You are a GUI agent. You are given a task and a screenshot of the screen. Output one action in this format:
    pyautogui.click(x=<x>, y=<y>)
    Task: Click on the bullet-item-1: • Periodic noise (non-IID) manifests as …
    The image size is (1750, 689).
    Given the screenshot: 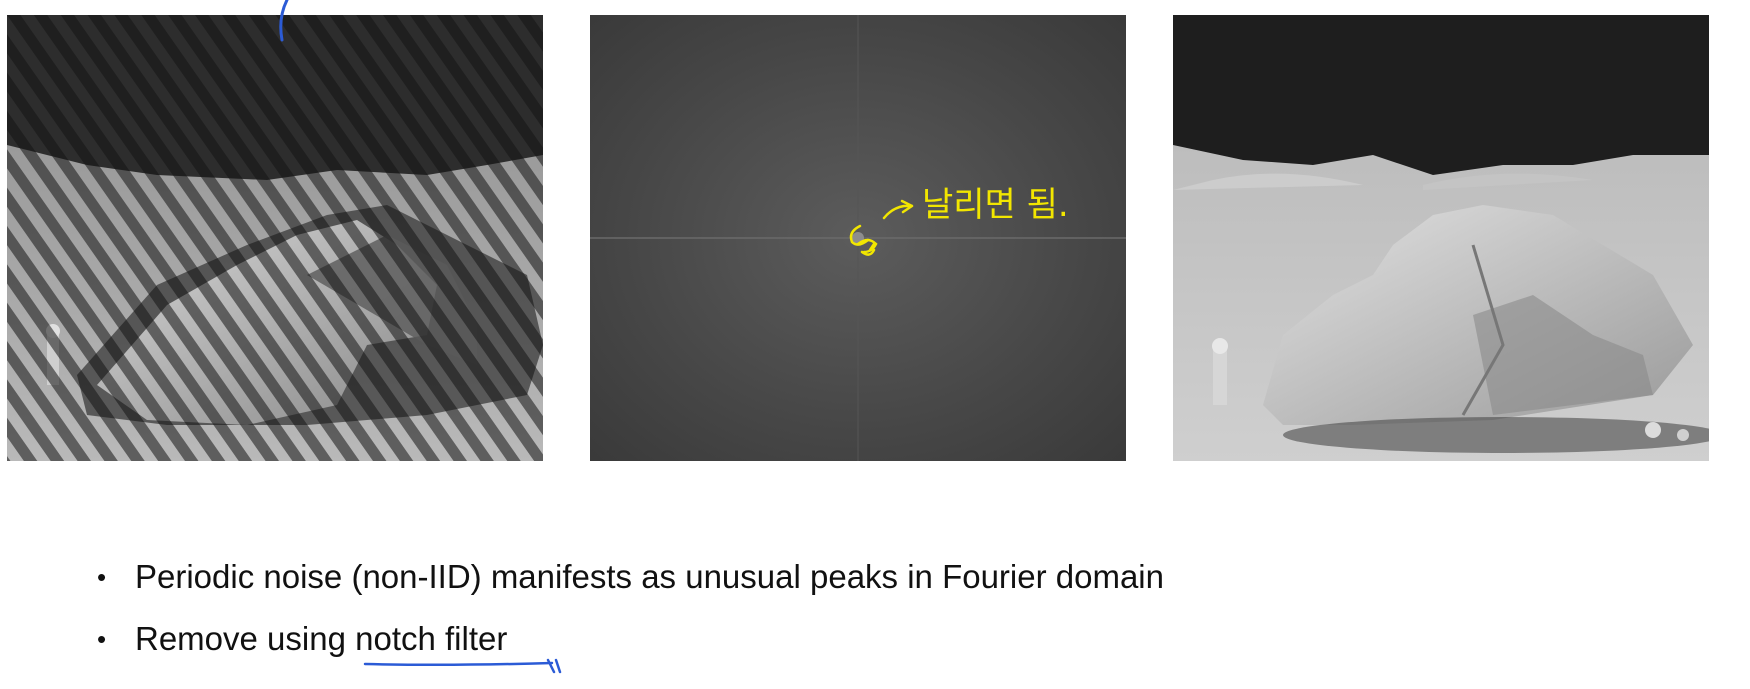 What is the action you would take?
    pyautogui.click(x=630, y=577)
    